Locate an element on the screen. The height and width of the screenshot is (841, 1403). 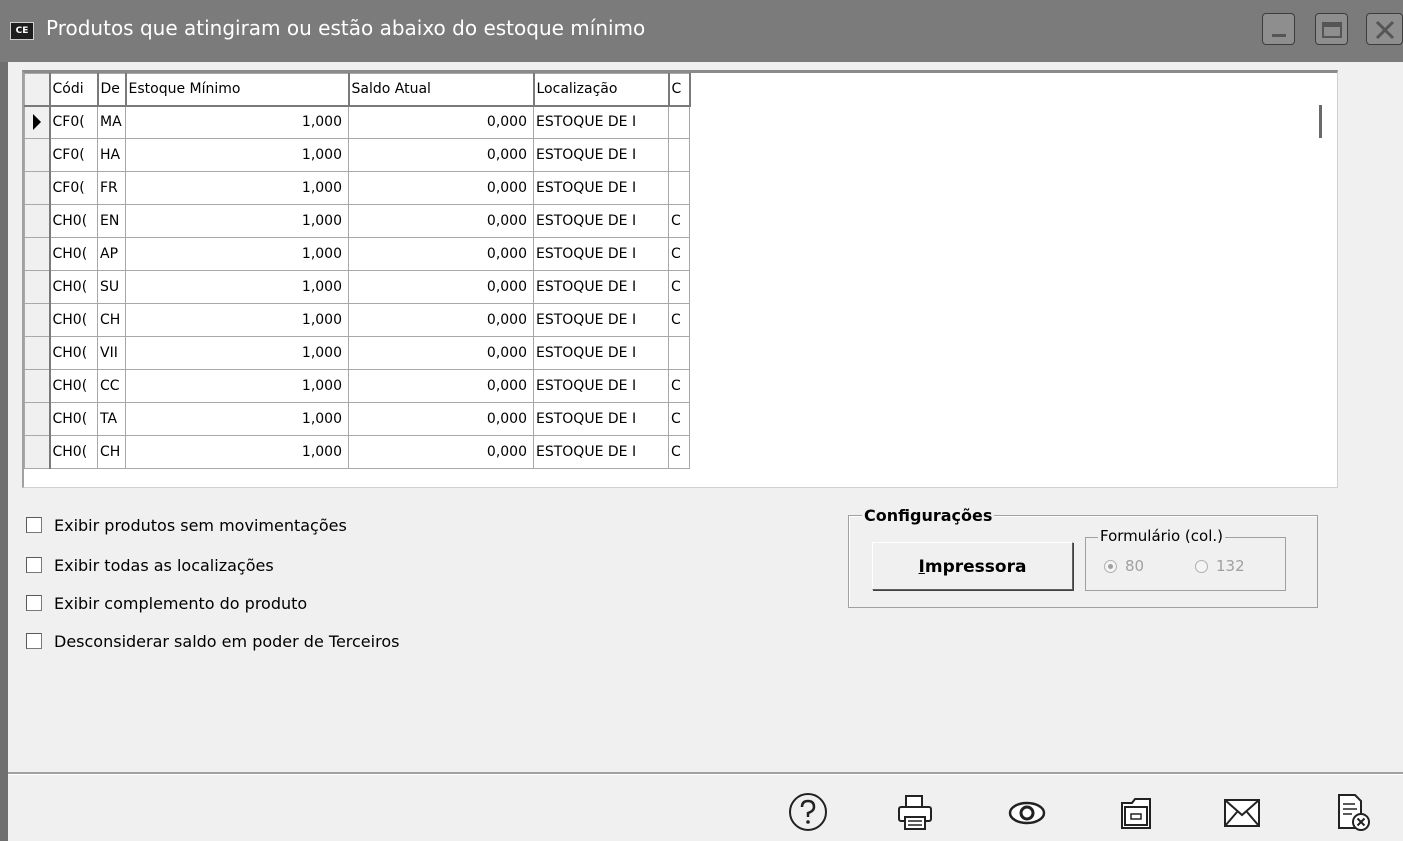
cell-descricao: EN is located at coordinates (111, 221).